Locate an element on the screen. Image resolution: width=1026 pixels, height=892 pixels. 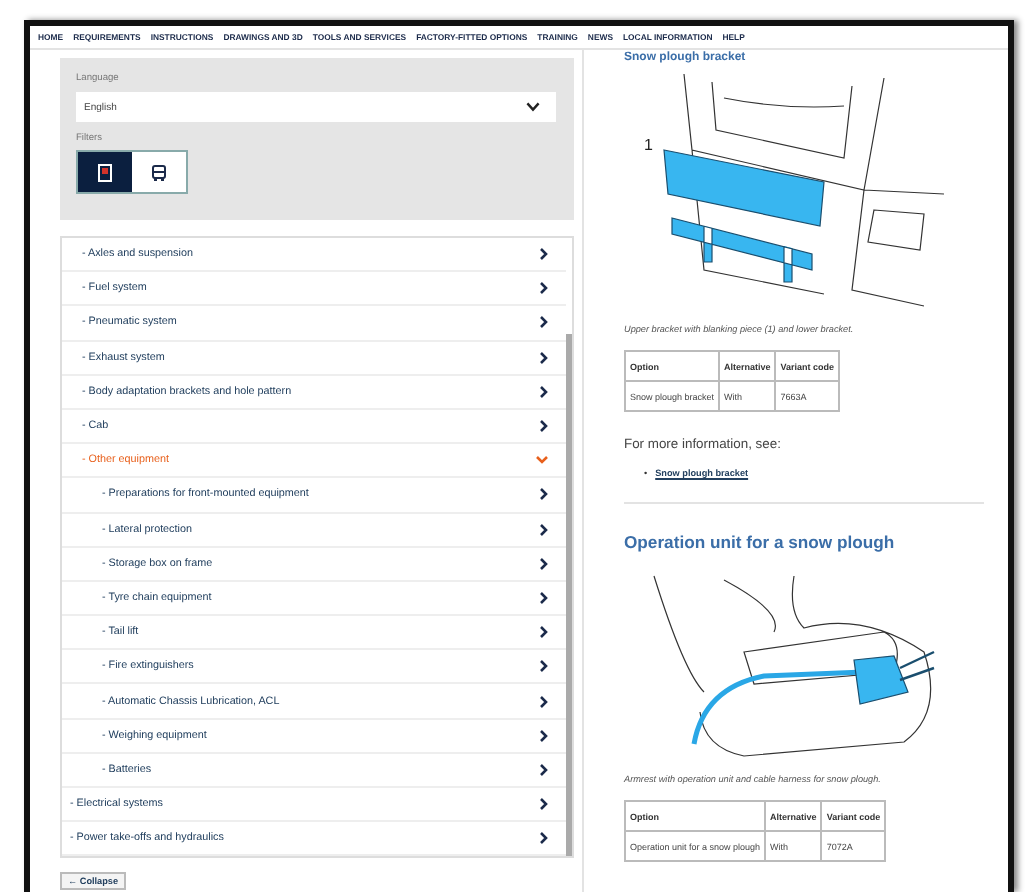
callout-number: 1 is located at coordinates (648, 145).